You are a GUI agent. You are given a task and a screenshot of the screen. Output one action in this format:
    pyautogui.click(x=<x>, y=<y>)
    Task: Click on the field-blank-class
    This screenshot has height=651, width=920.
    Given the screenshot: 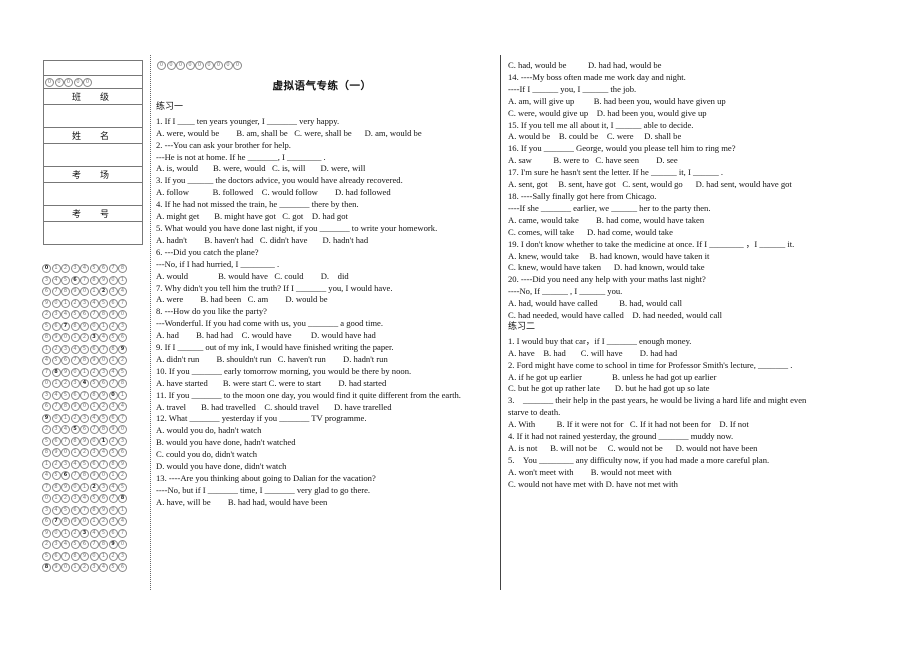 What is the action you would take?
    pyautogui.click(x=93, y=116)
    